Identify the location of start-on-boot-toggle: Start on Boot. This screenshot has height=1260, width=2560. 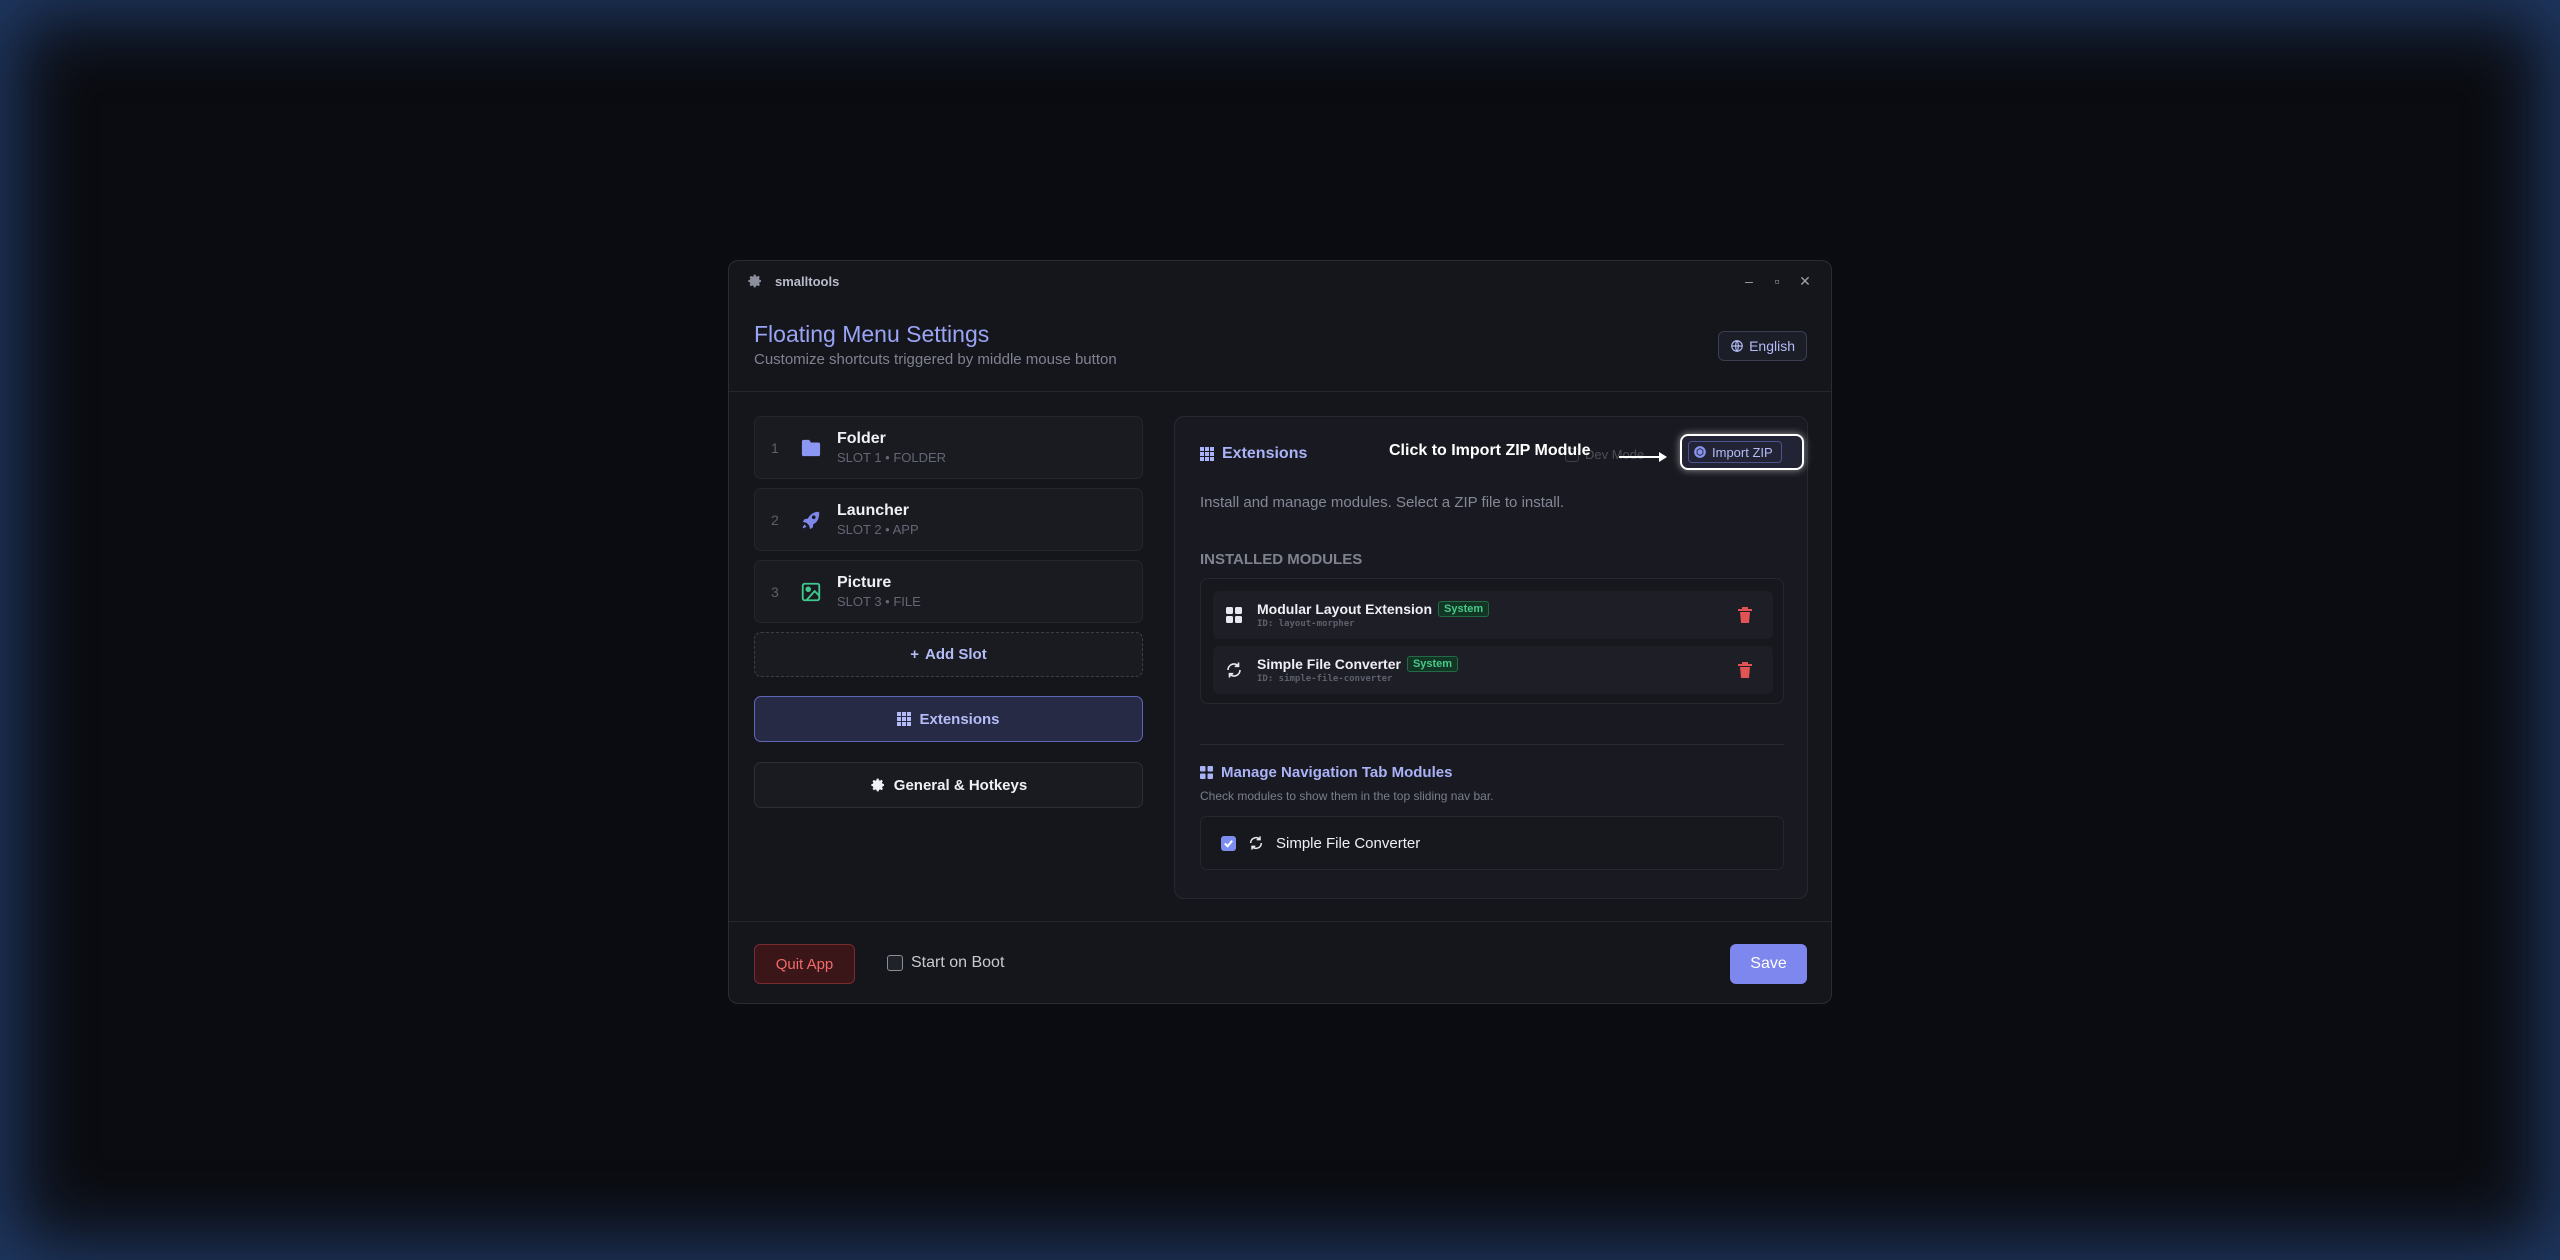
(945, 963).